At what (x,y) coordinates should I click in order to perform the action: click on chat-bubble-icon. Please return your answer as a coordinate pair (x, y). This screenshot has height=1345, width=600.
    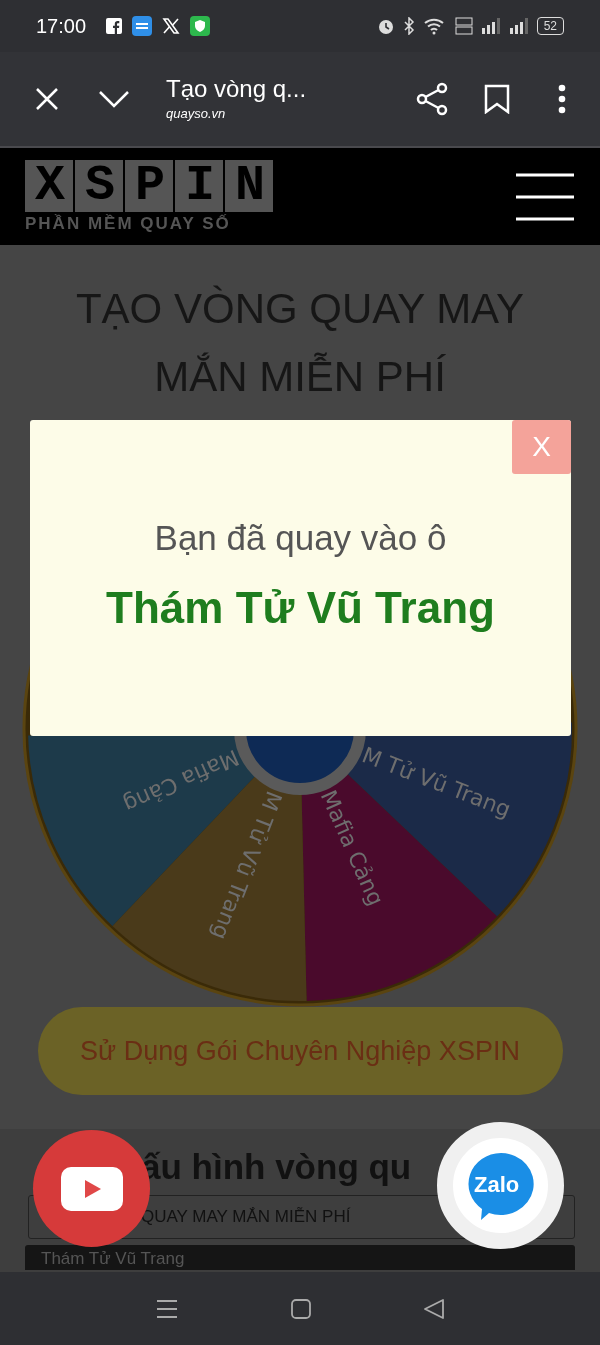
    Looking at the image, I should click on (500, 1185).